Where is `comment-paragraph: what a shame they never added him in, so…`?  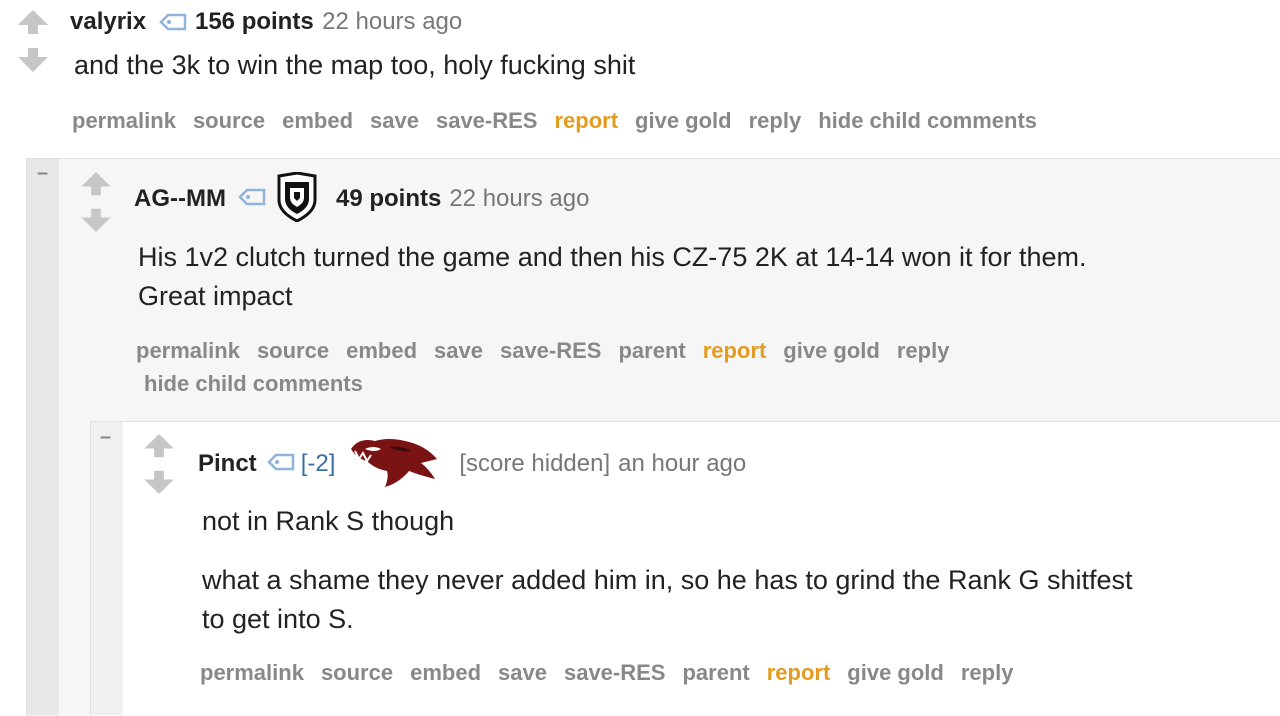 comment-paragraph: what a shame they never added him in, so… is located at coordinates (667, 580).